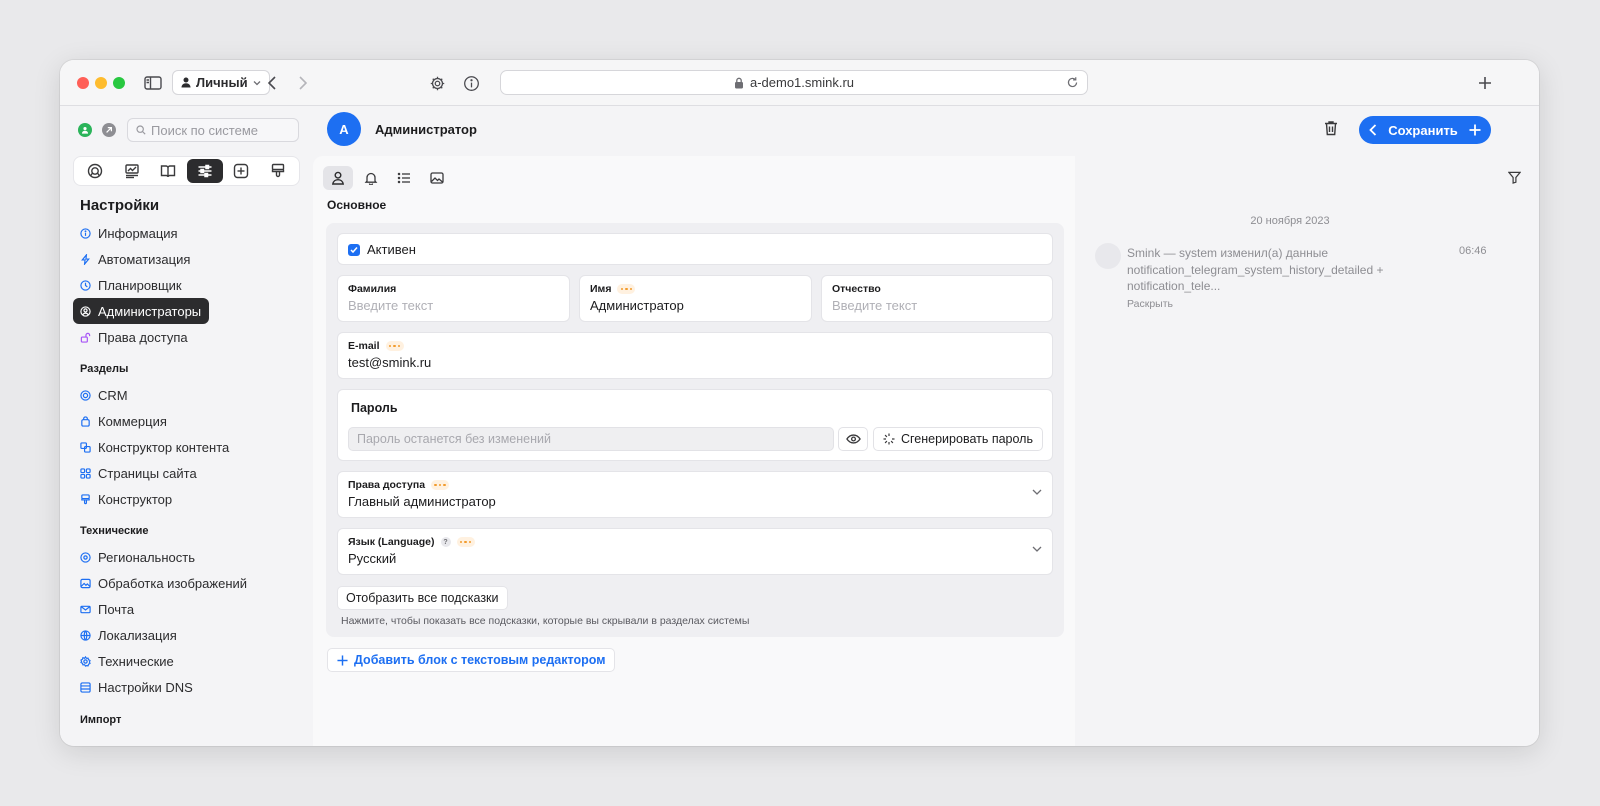  I want to click on zoom-window-button, so click(119, 83).